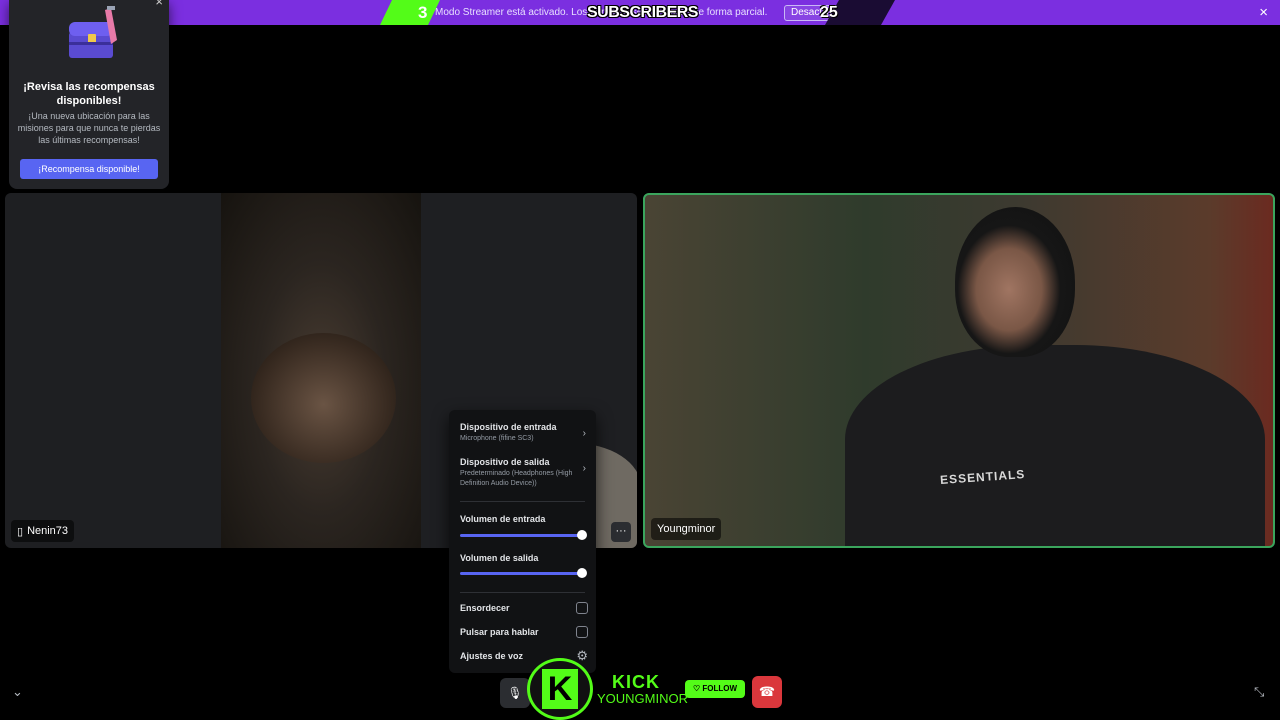  I want to click on input-volume-label: Volumen de entrada, so click(503, 519).